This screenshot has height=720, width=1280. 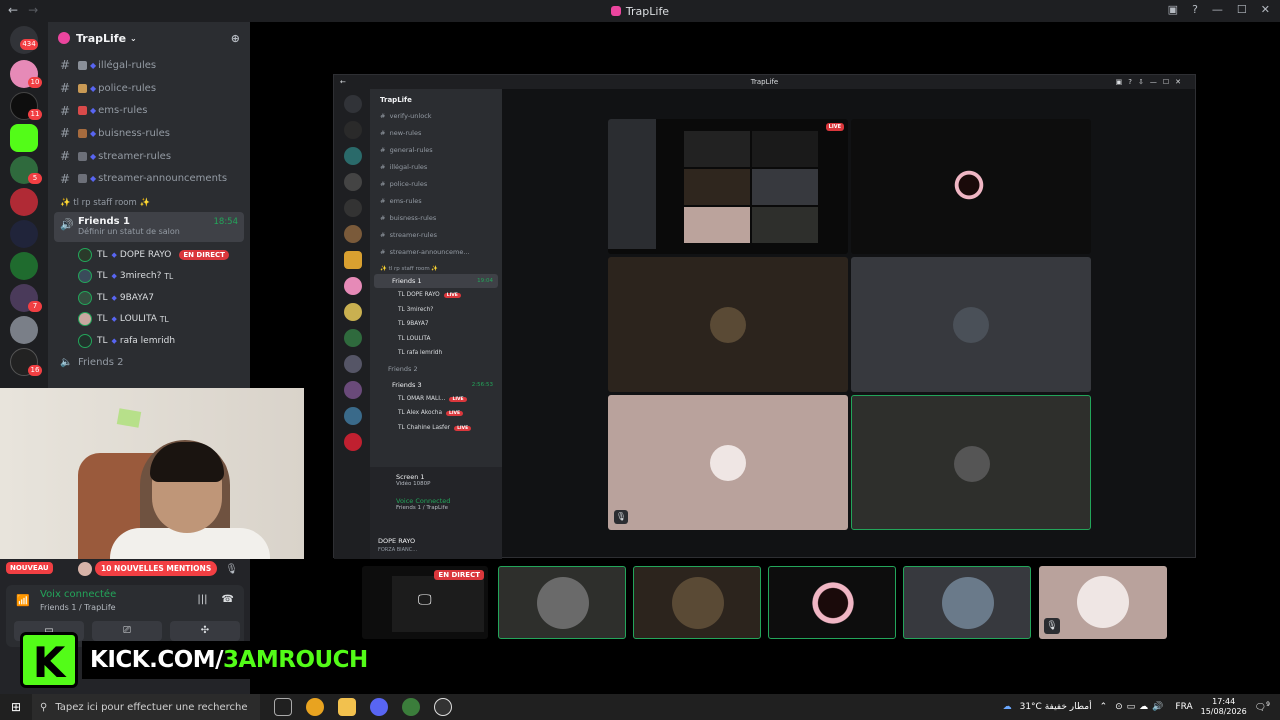 What do you see at coordinates (146, 707) in the screenshot?
I see `taskbar-search: ⚲ Tapez ici pour effectuer une recherche` at bounding box center [146, 707].